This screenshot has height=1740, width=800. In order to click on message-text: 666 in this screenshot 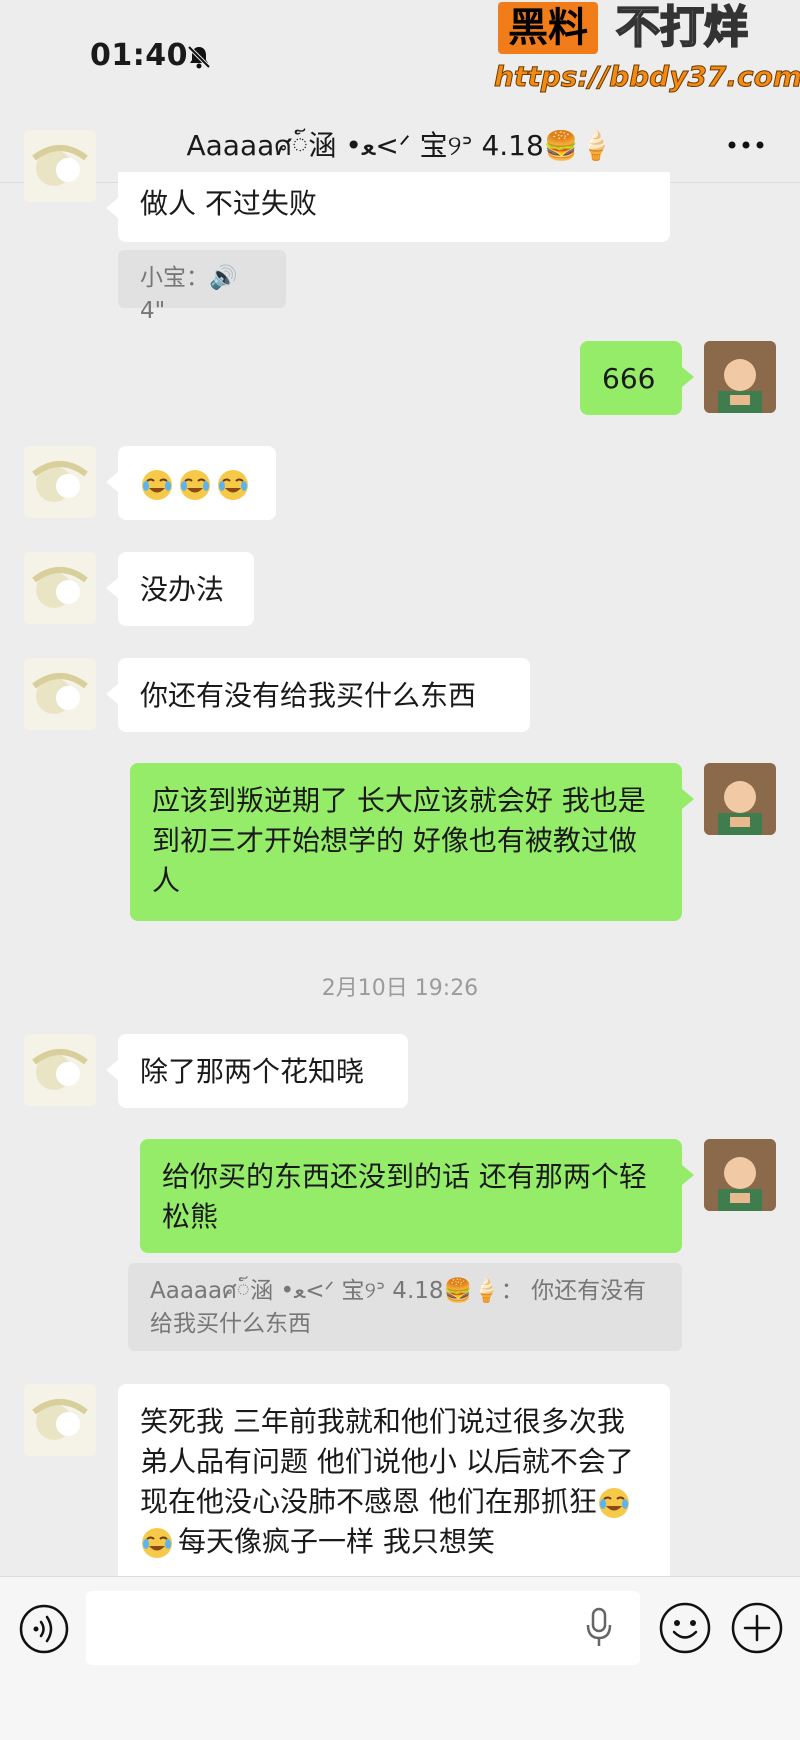, I will do `click(629, 378)`.